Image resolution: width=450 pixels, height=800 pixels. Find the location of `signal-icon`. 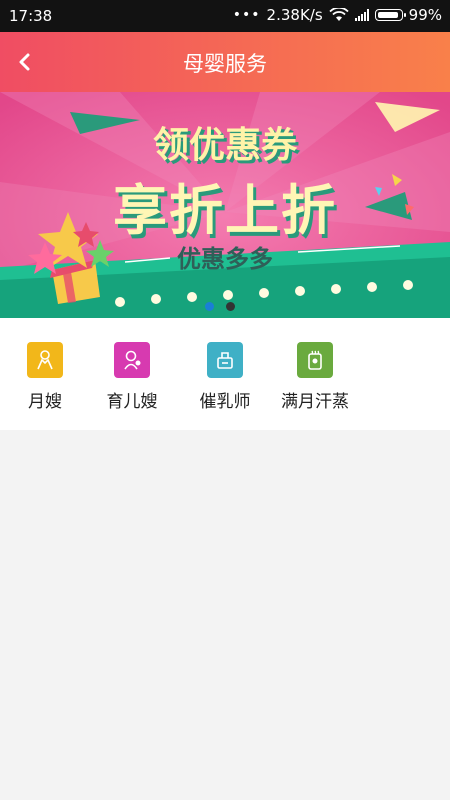

signal-icon is located at coordinates (361, 15).